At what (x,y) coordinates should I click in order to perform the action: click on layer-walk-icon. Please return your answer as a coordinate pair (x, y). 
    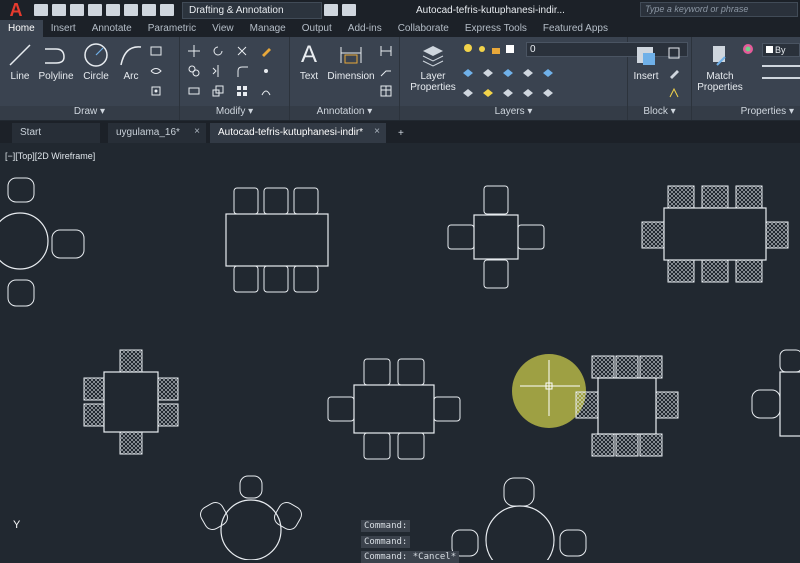
    Looking at the image, I should click on (508, 93).